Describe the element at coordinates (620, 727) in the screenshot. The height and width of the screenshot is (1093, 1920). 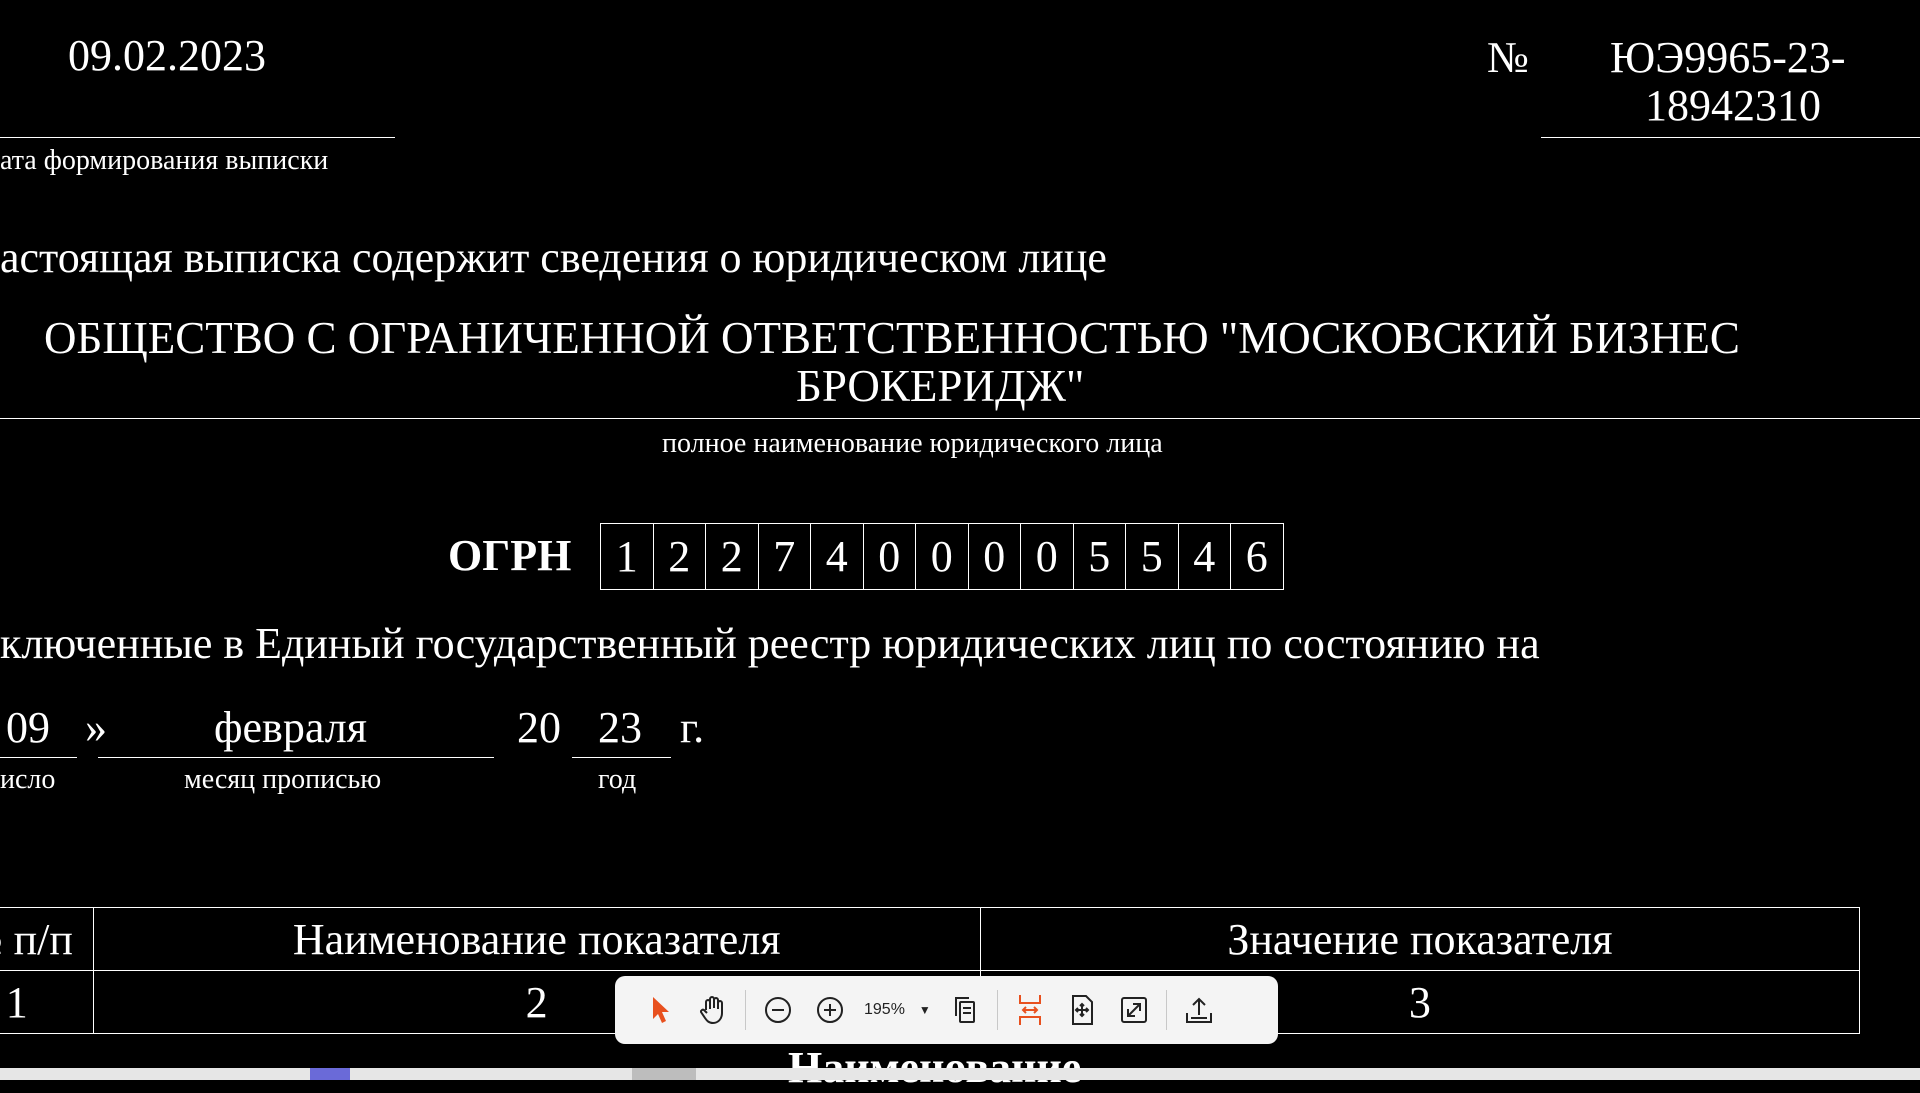
I see `year-value: 23` at that location.